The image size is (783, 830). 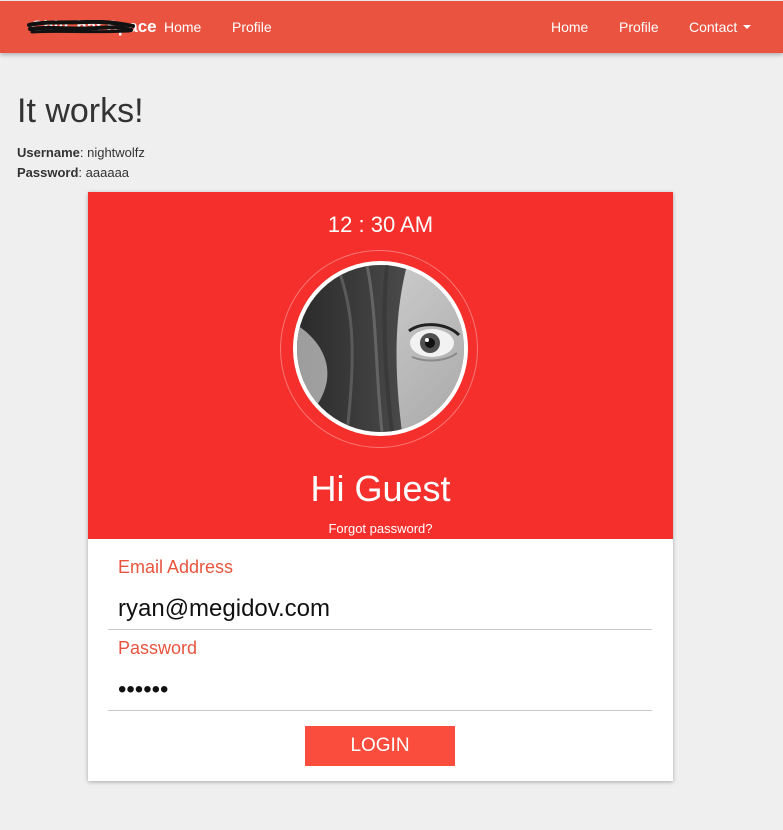 What do you see at coordinates (112, 152) in the screenshot?
I see `username-value: : nightwolfz` at bounding box center [112, 152].